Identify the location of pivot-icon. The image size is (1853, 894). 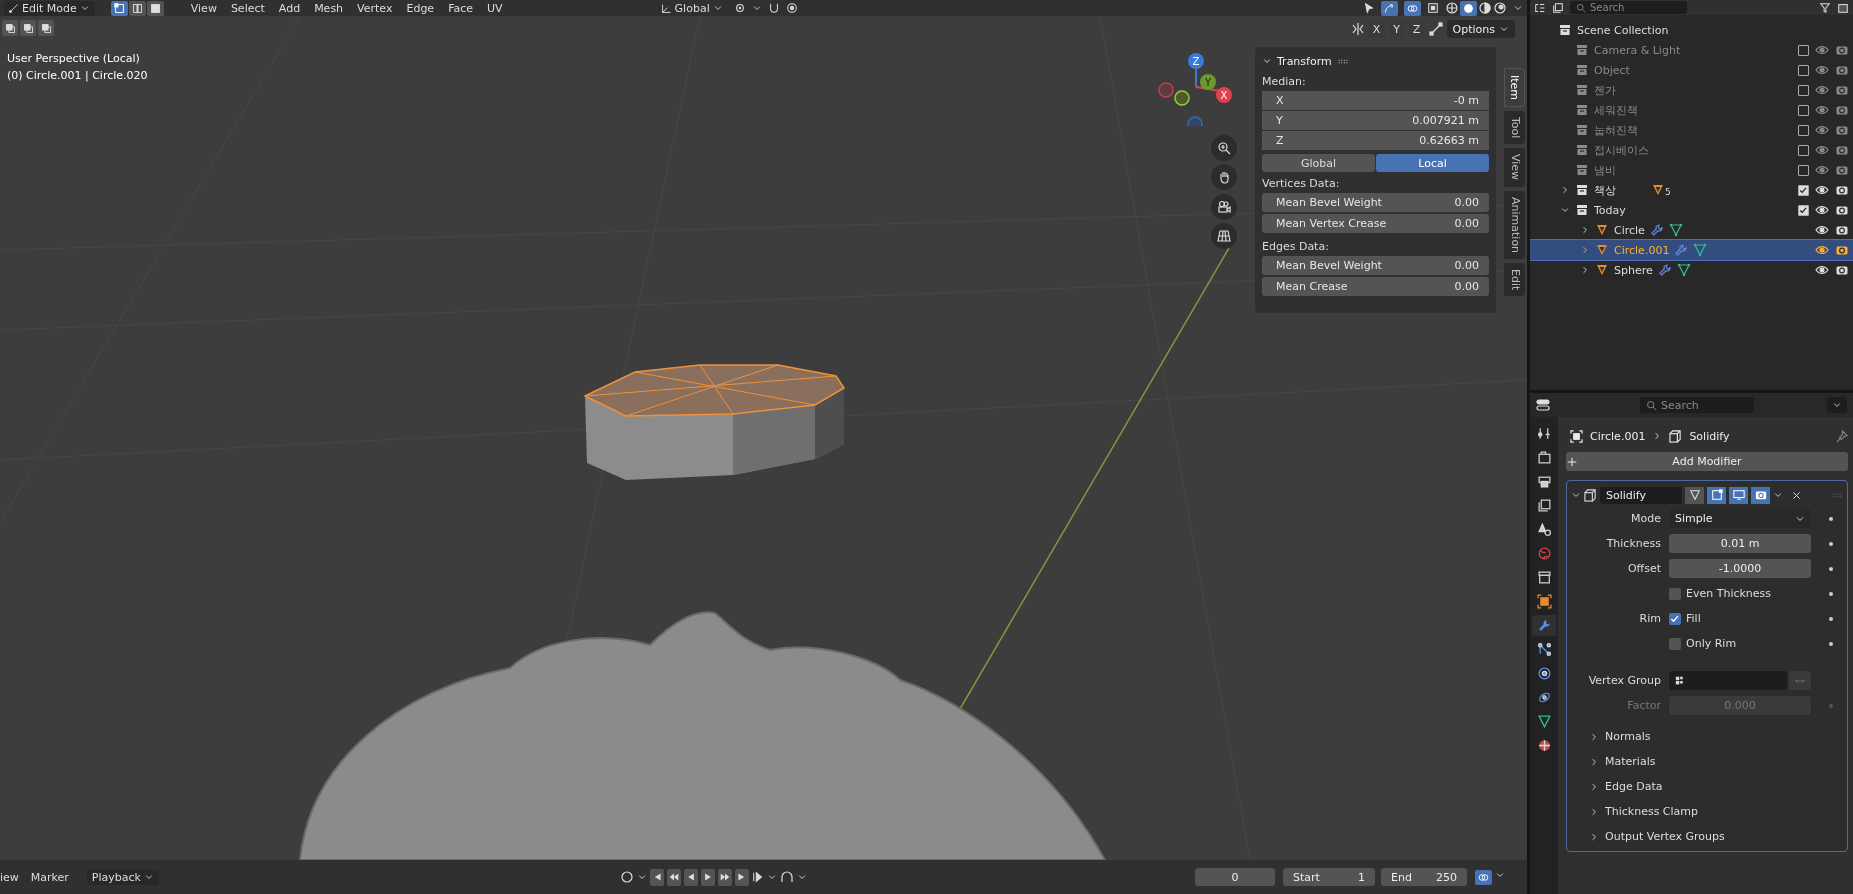
(739, 8).